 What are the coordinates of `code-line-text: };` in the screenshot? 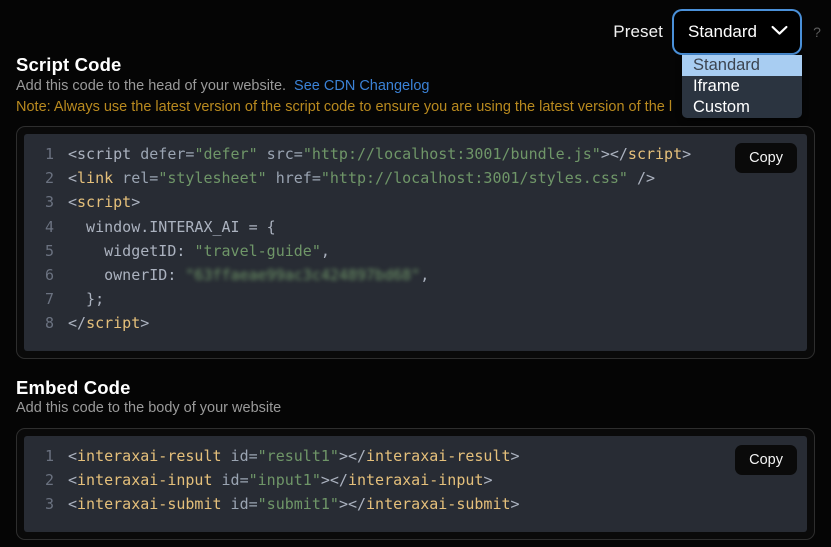 It's located at (86, 299).